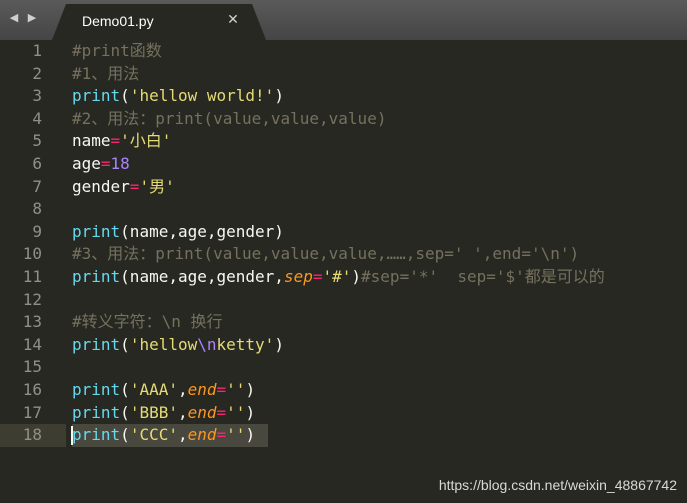 The height and width of the screenshot is (503, 687). What do you see at coordinates (298, 276) in the screenshot?
I see `keyword-argument-token: sep` at bounding box center [298, 276].